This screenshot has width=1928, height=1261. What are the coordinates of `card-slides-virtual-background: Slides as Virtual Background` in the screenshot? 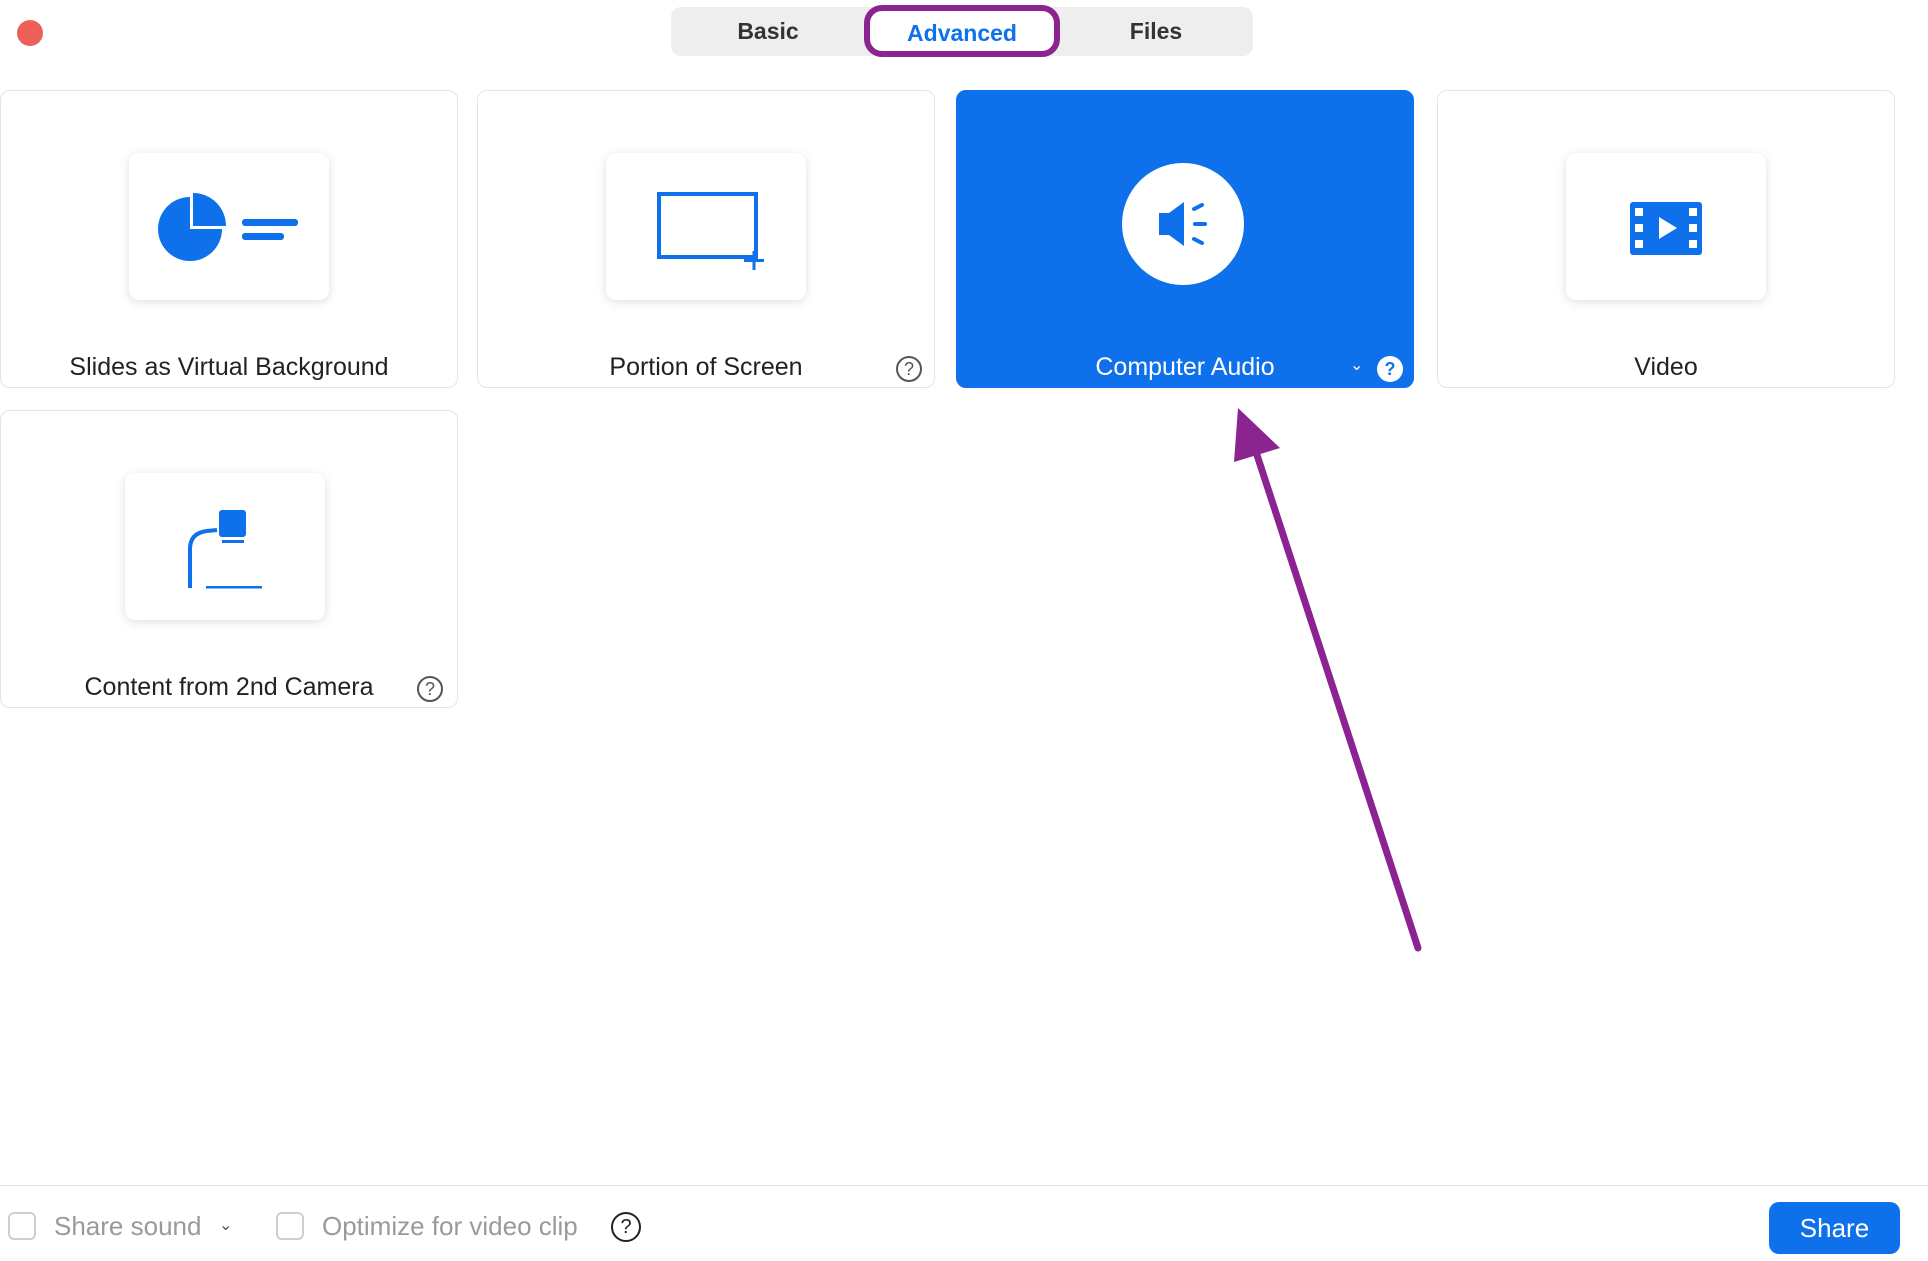 It's located at (229, 239).